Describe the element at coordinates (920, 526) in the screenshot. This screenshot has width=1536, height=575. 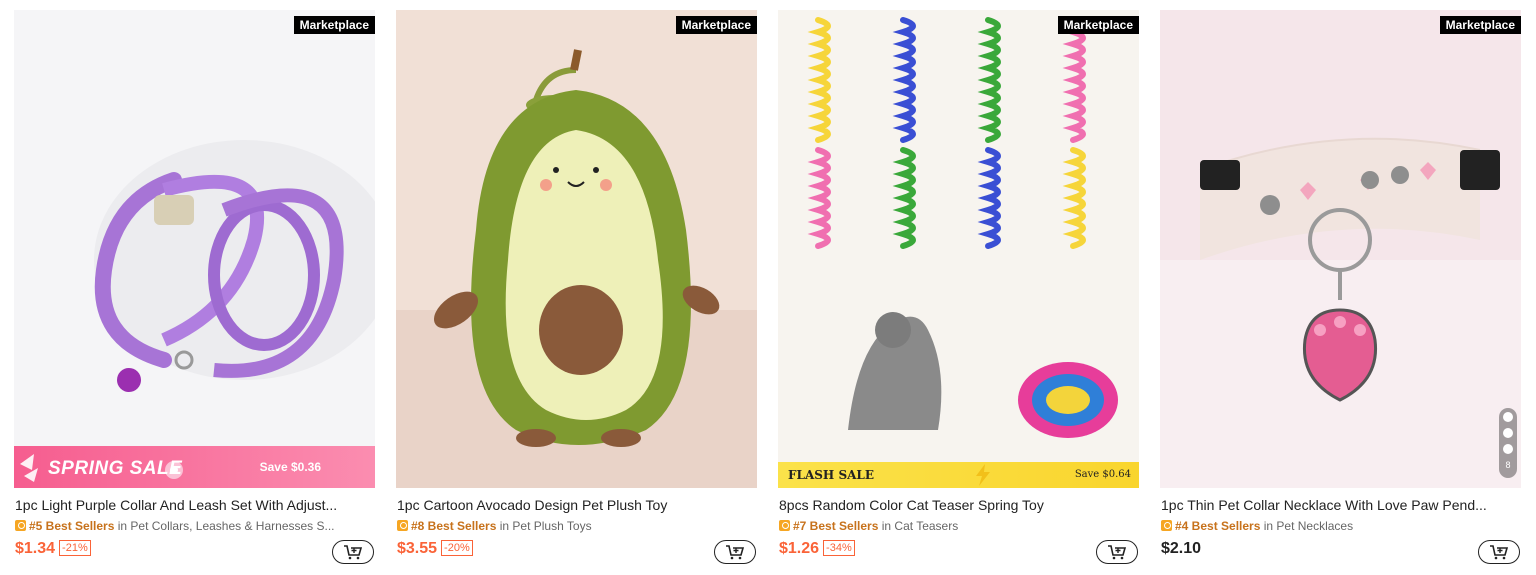
I see `rank-category: in Cat Teasers` at that location.